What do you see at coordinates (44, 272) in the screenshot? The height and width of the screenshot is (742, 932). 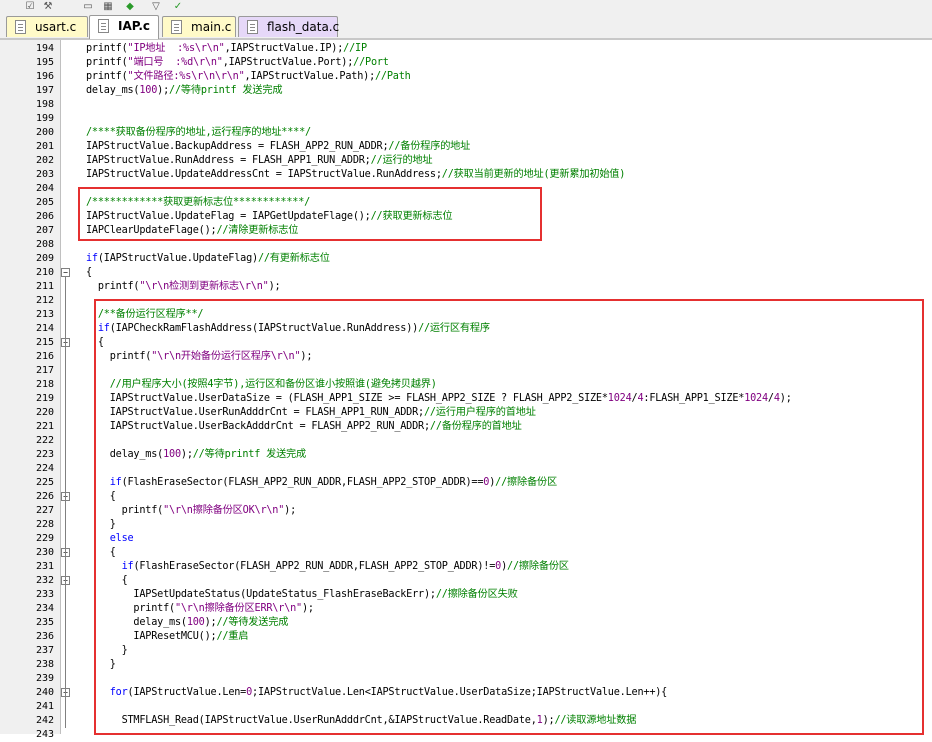 I see `line-number: 210` at bounding box center [44, 272].